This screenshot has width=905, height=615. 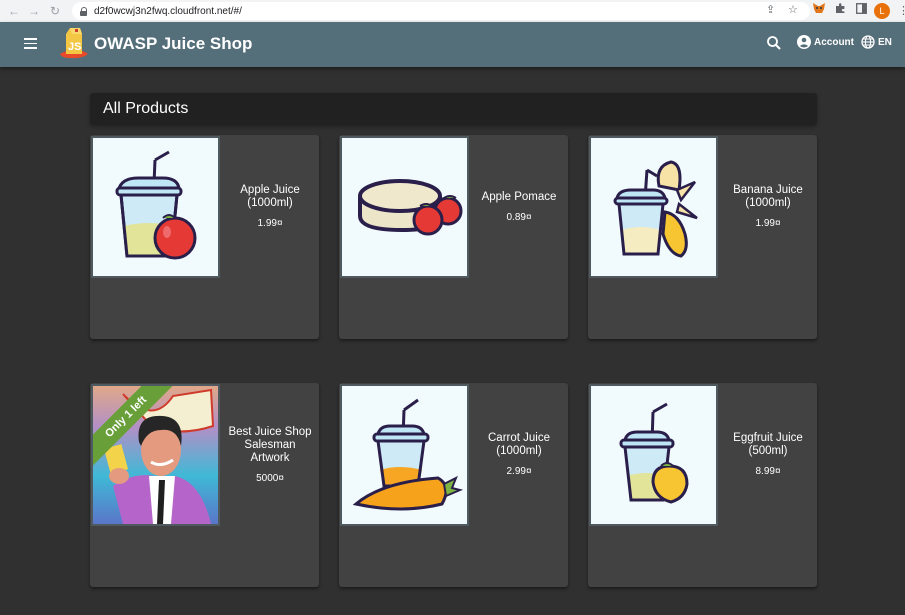 What do you see at coordinates (876, 42) in the screenshot?
I see `language-button: EN` at bounding box center [876, 42].